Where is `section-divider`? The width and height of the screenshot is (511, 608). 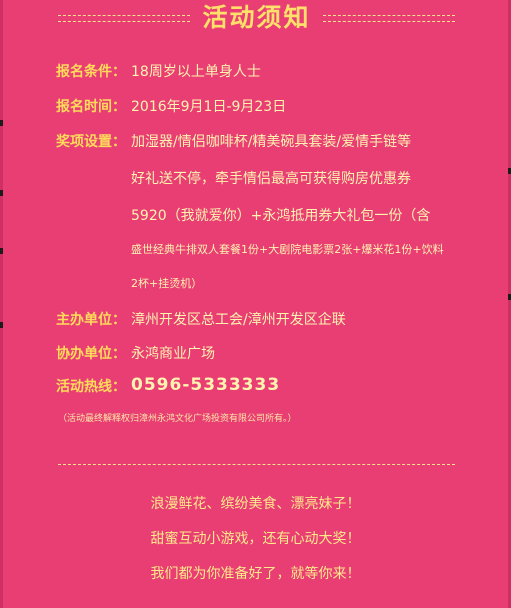 section-divider is located at coordinates (256, 464).